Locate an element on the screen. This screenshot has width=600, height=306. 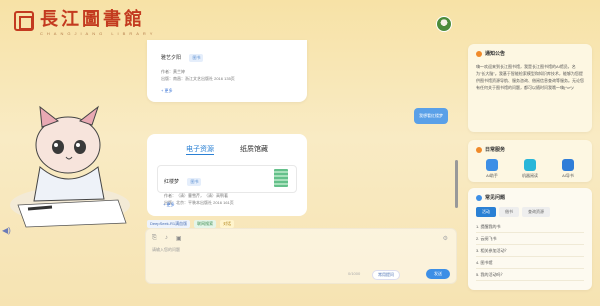
settings-icon: ⚙ is located at coordinates (445, 238).